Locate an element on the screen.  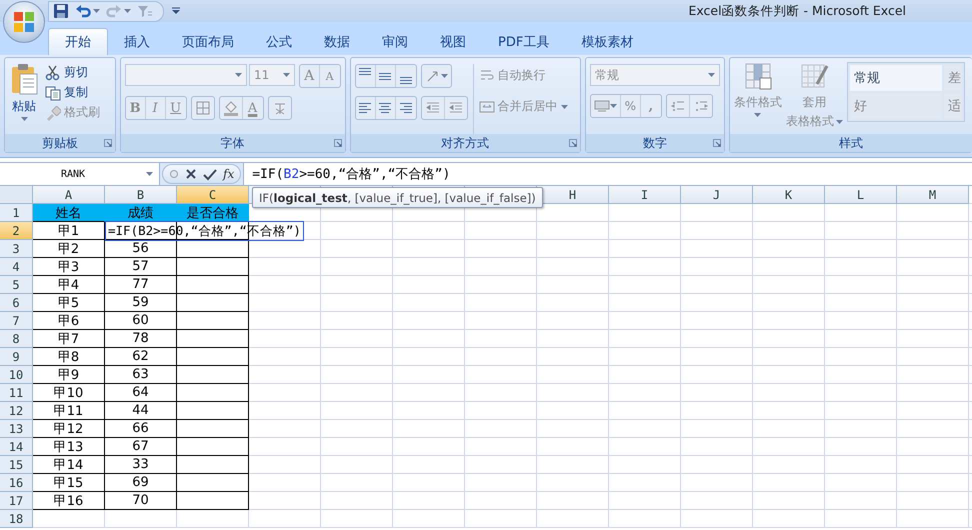
table-cell: 甲3 is located at coordinates (69, 267).